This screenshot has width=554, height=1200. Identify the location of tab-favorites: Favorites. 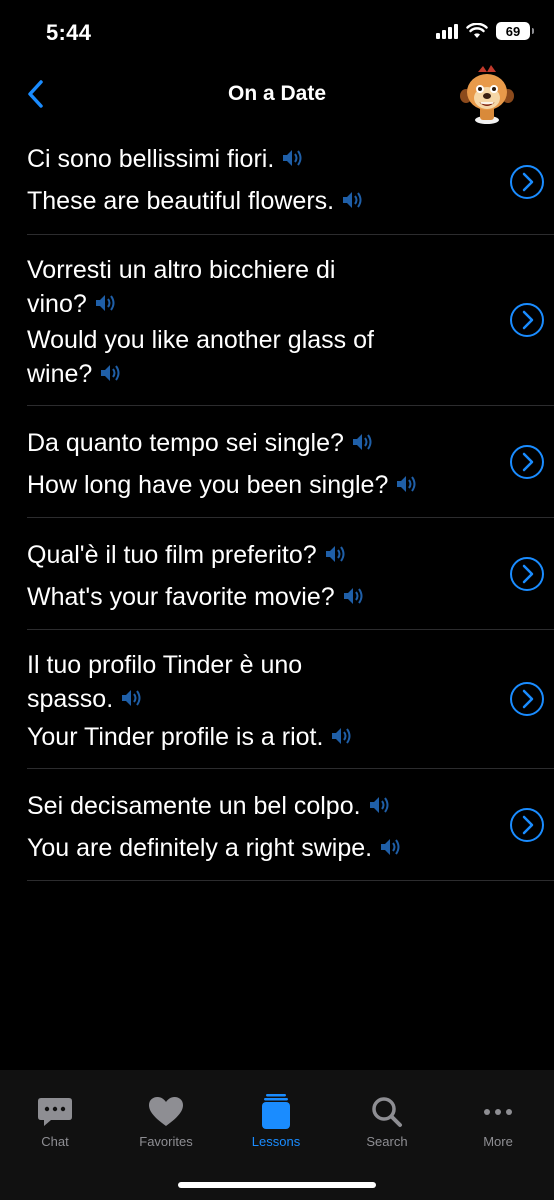
(166, 1121).